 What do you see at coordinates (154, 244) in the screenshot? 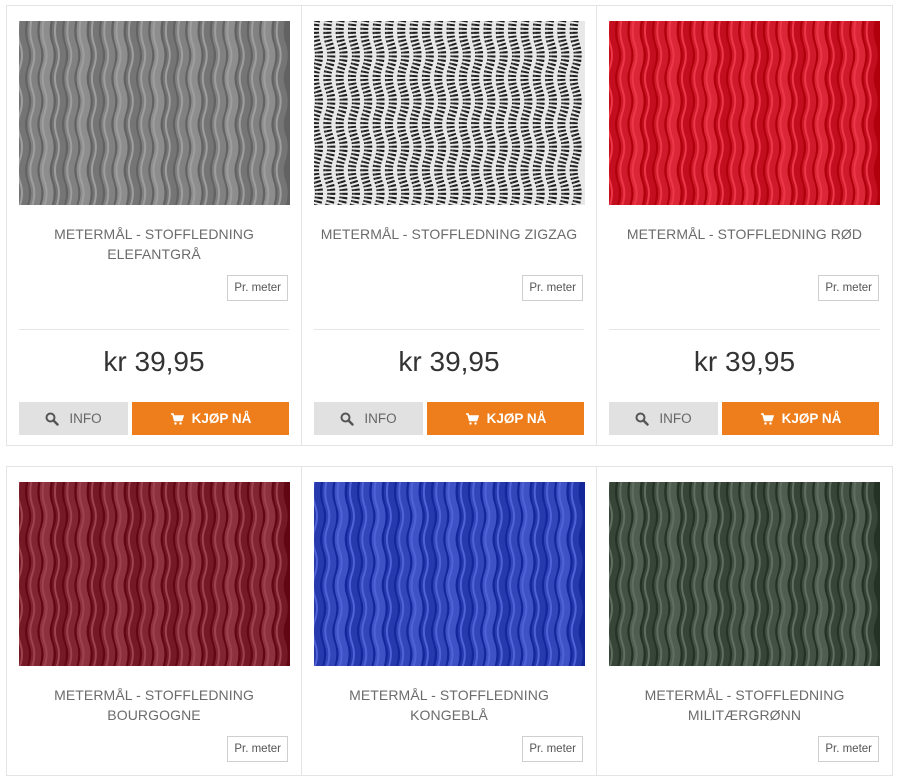
I see `product-title: METERMÅL - STOFFLEDNING ELEFANTGRÅ` at bounding box center [154, 244].